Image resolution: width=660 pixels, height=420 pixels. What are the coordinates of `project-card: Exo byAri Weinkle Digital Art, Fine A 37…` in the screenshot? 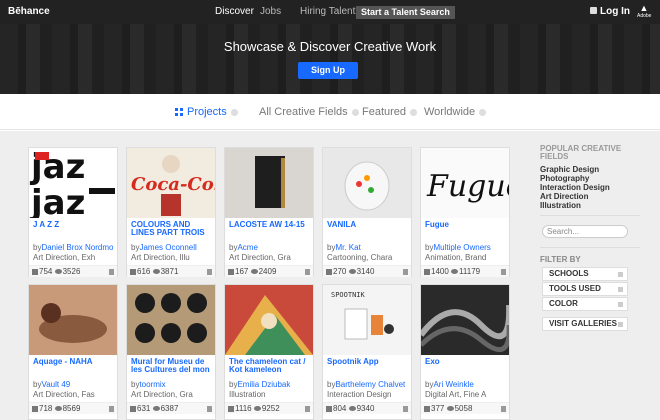 It's located at (465, 352).